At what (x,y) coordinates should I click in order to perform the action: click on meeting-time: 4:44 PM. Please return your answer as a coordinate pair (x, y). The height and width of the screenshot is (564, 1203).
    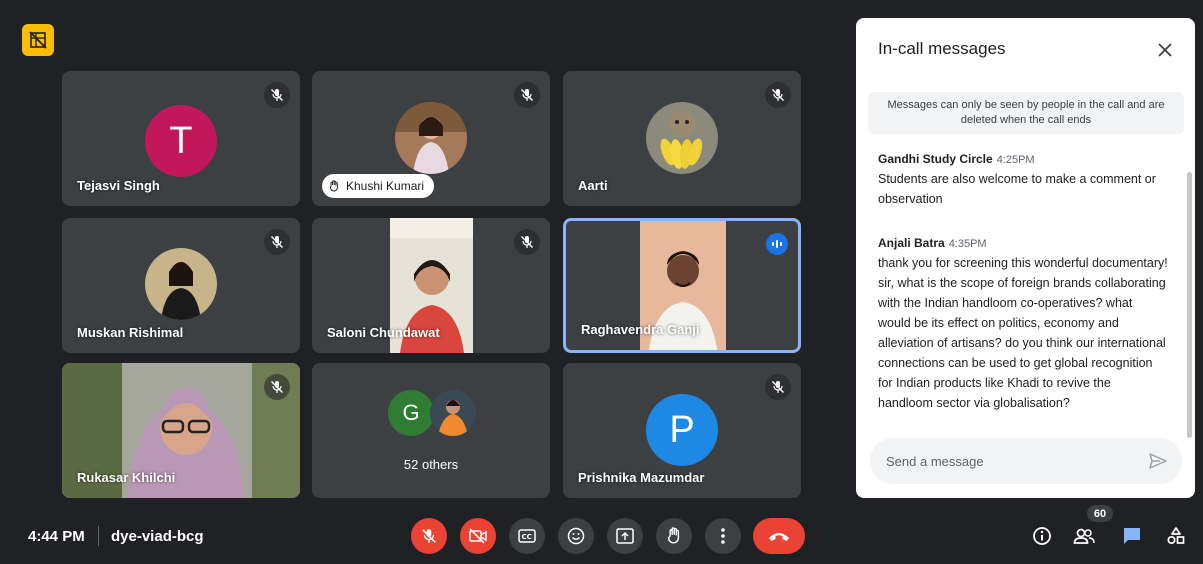
    Looking at the image, I should click on (56, 536).